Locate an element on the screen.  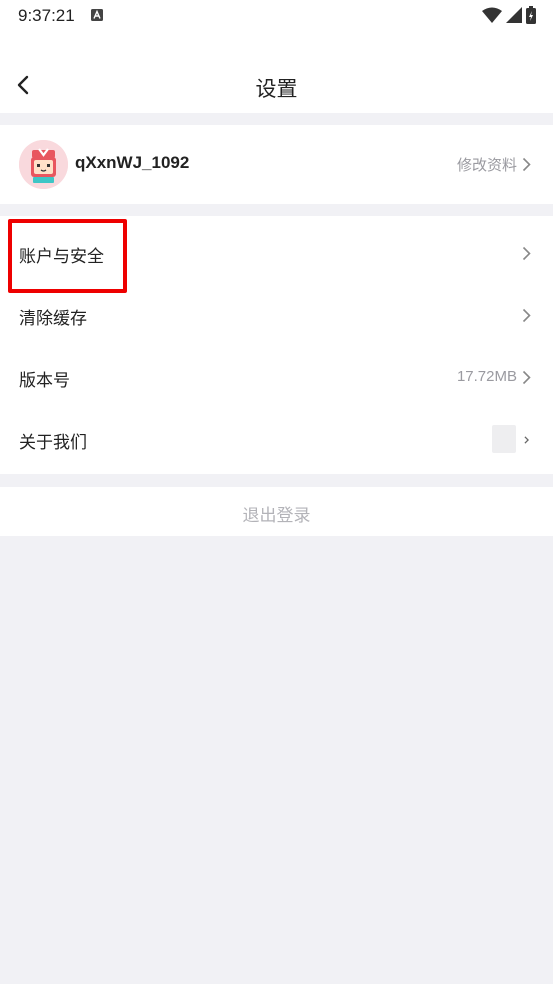
menu-item-label: 账户与安全 is located at coordinates (61, 257).